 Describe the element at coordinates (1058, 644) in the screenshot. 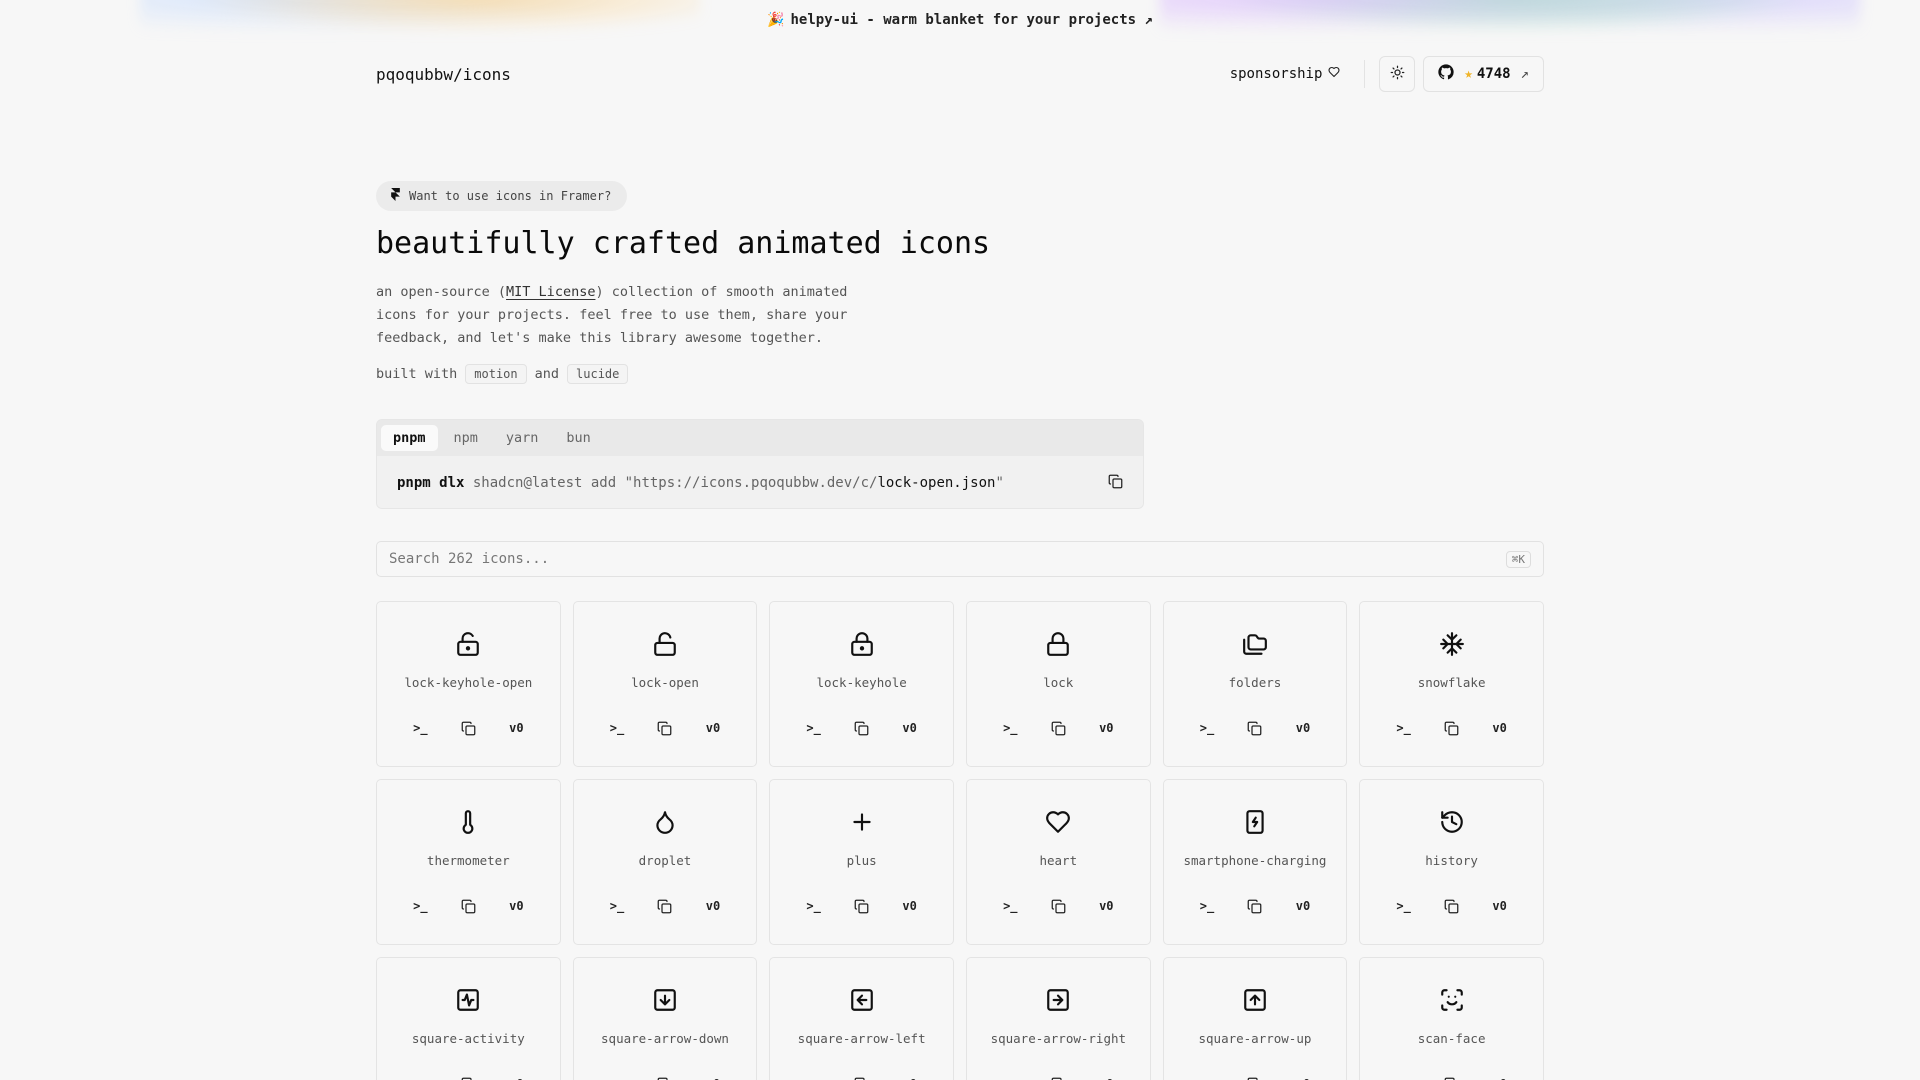

I see `lock-icon` at that location.